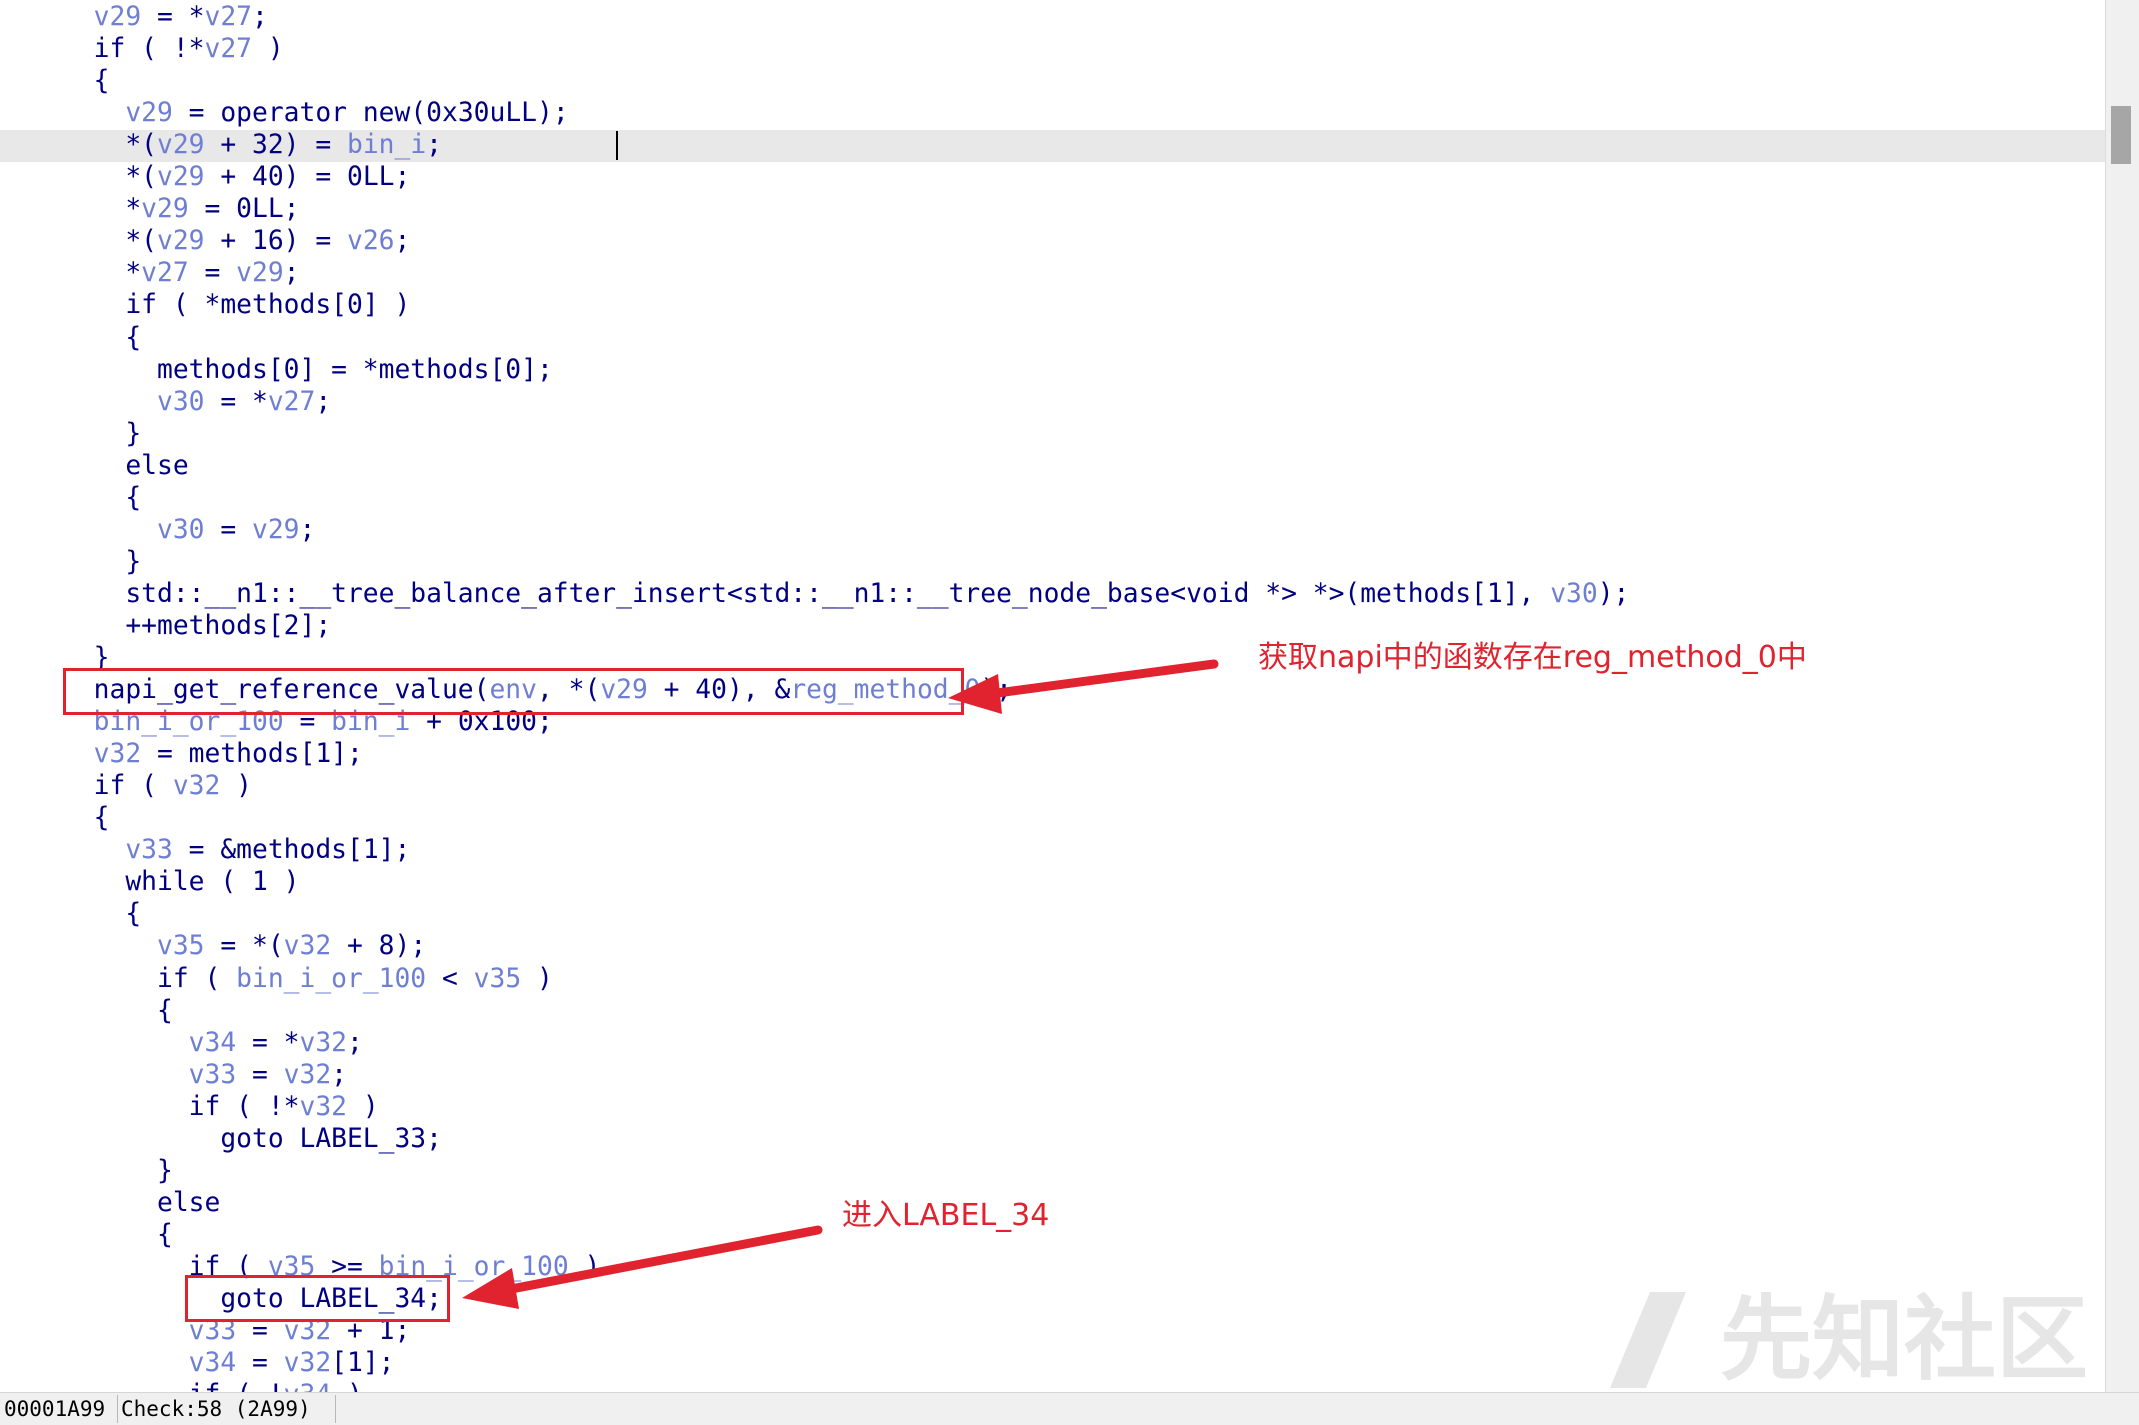 This screenshot has width=2139, height=1425. What do you see at coordinates (181, 209) in the screenshot?
I see `code-line: *v29 = 0LL;` at bounding box center [181, 209].